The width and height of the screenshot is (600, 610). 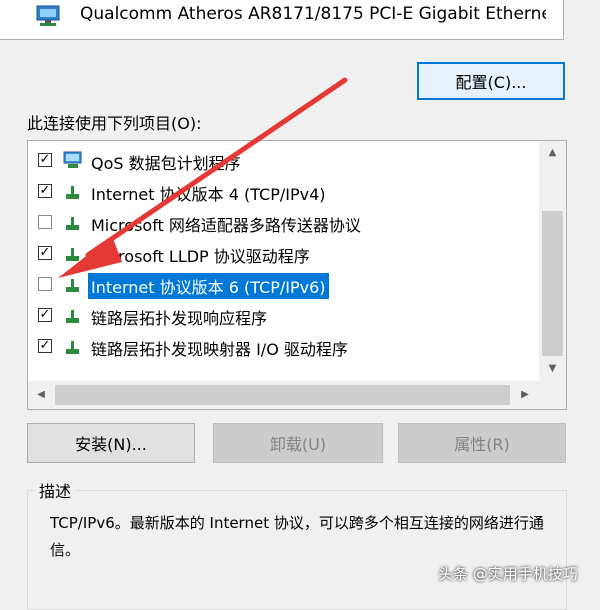 I want to click on horizontal-scrollbar: ◀ ▶, so click(x=283, y=395).